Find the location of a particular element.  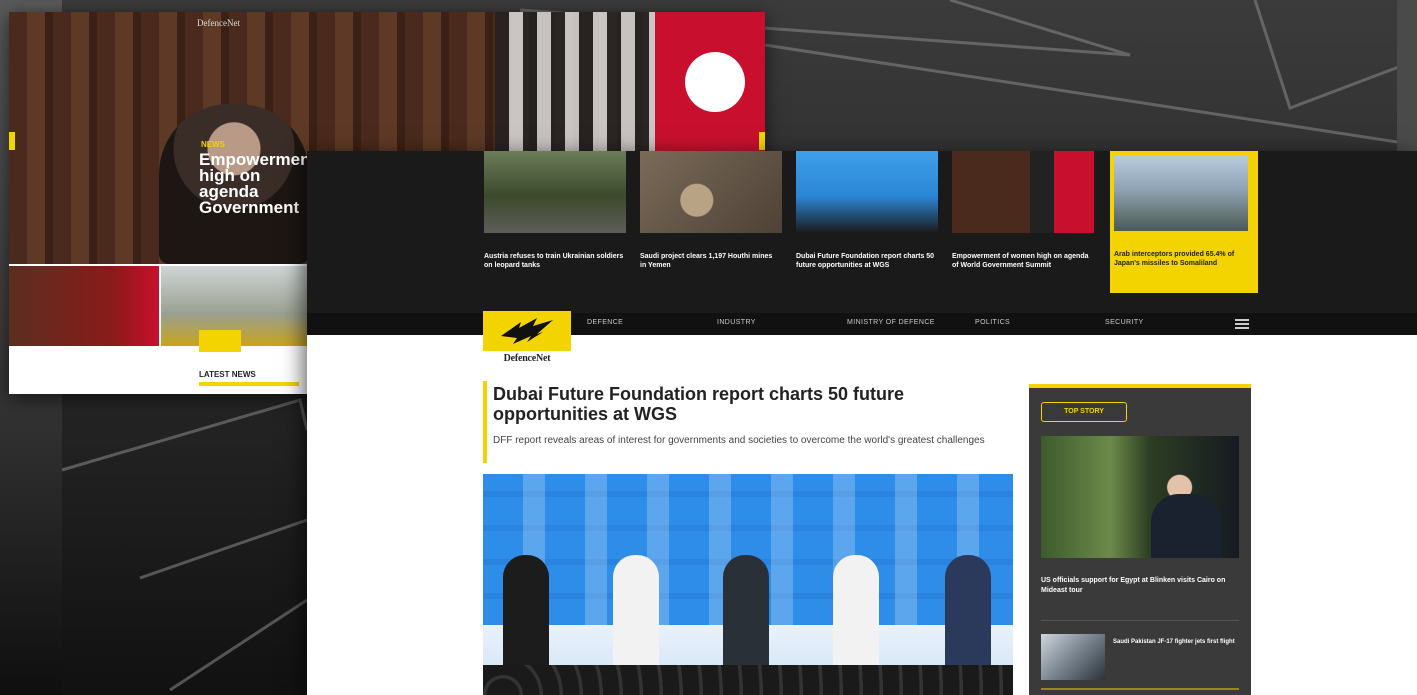

nav-item-security: SECURITY is located at coordinates (1124, 322).